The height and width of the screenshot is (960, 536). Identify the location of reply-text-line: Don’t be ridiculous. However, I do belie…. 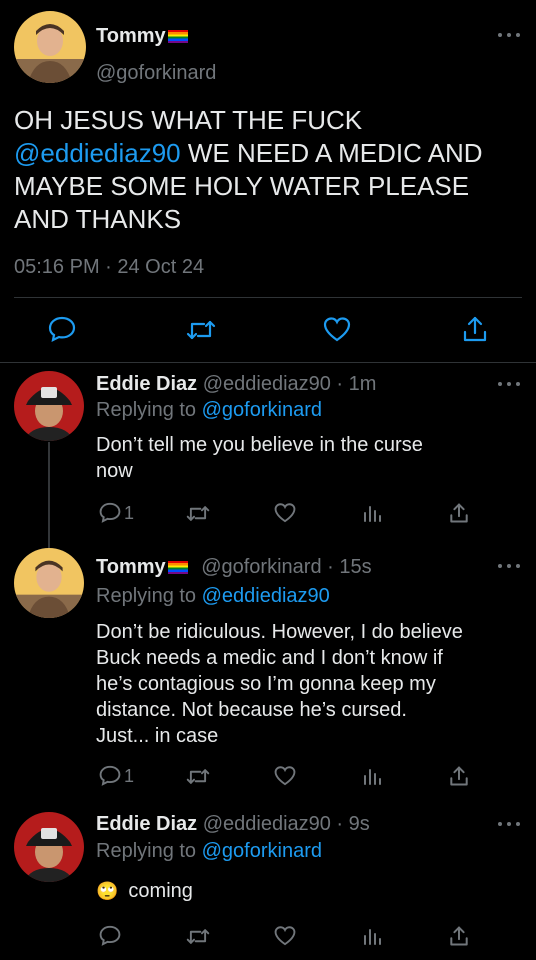
(279, 632).